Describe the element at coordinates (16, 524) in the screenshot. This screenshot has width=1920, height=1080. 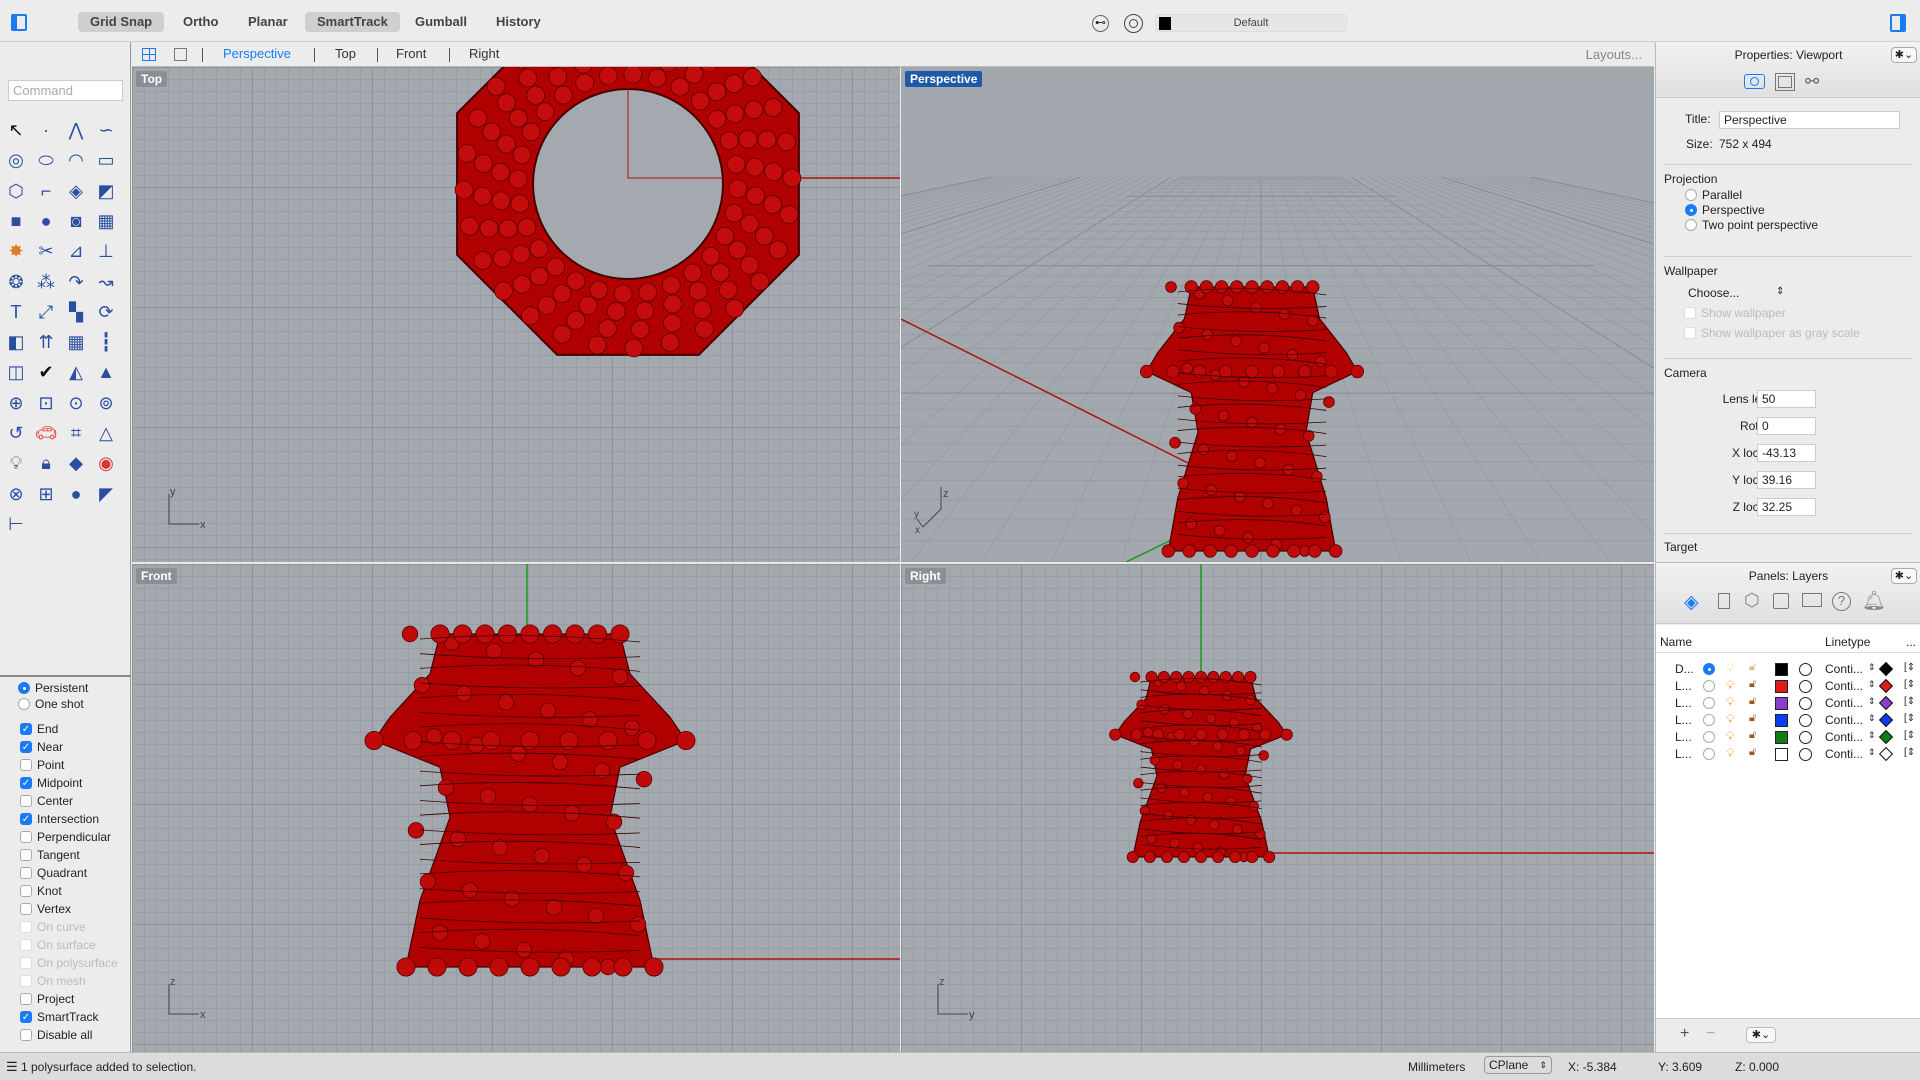
I see `dimension-icon: ⊢` at that location.